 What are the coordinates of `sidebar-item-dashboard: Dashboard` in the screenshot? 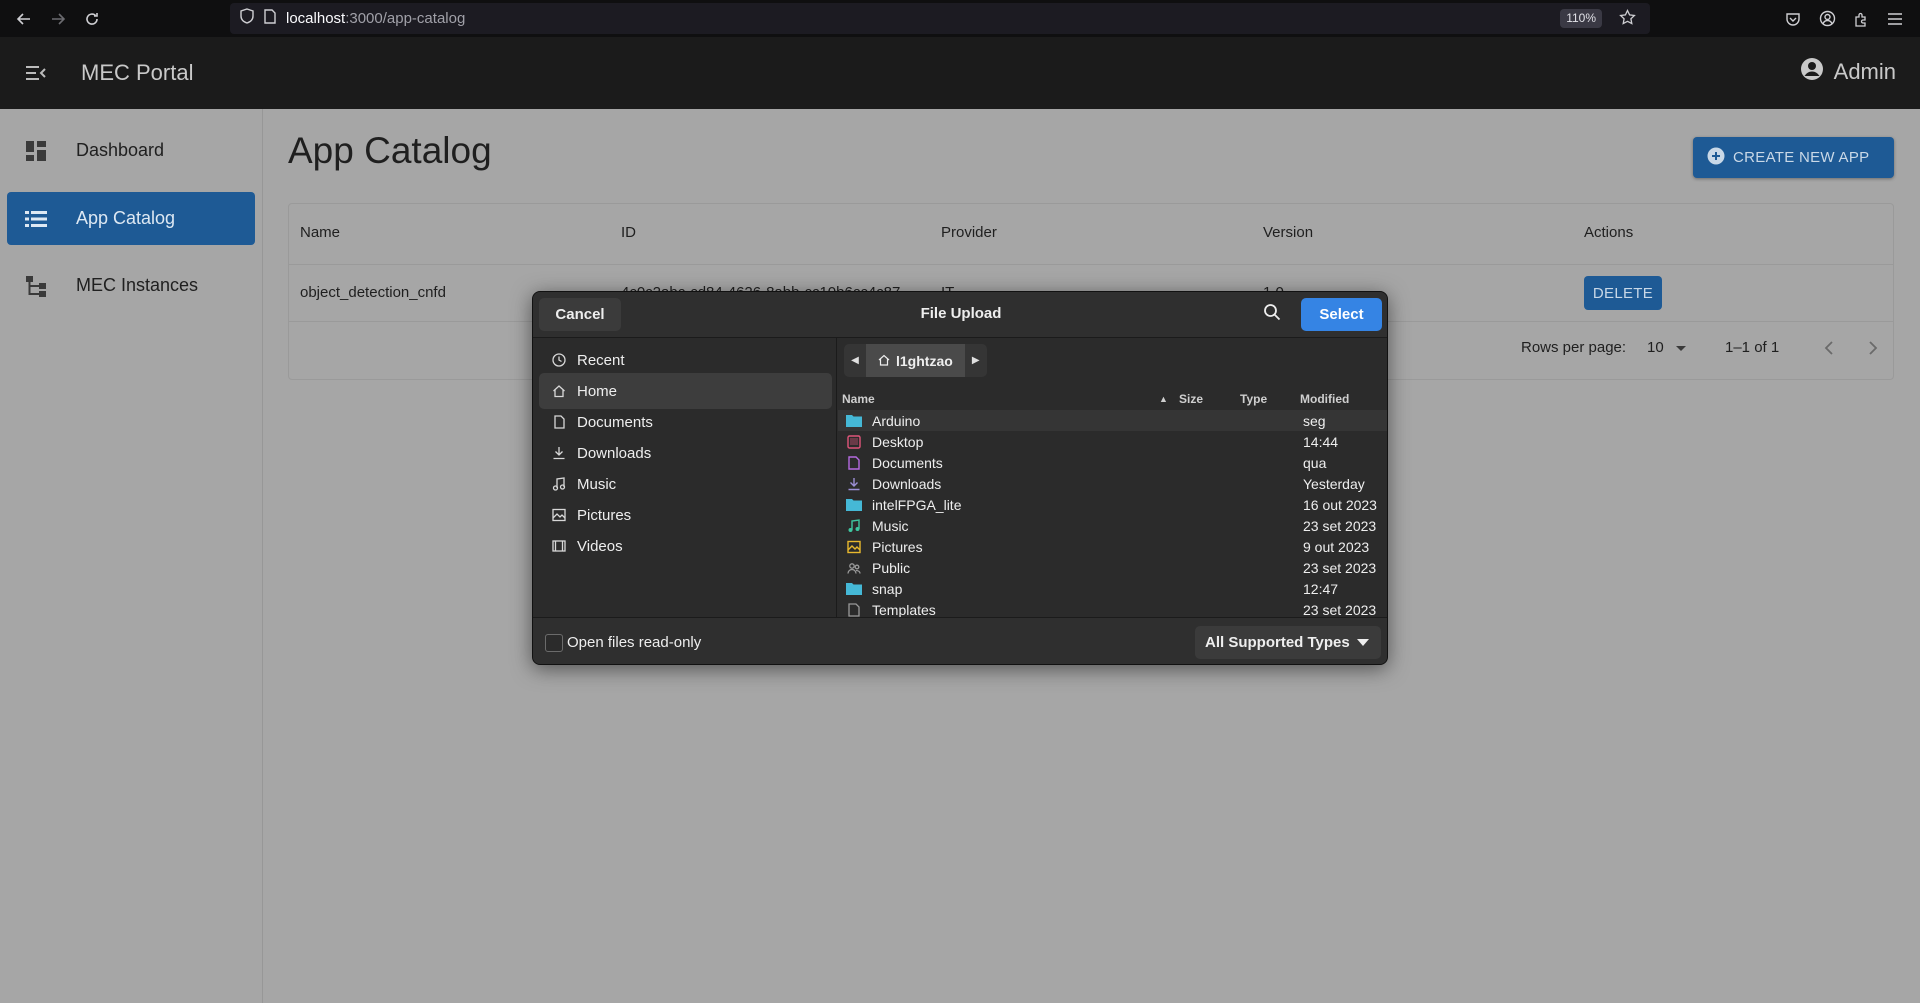 It's located at (131, 150).